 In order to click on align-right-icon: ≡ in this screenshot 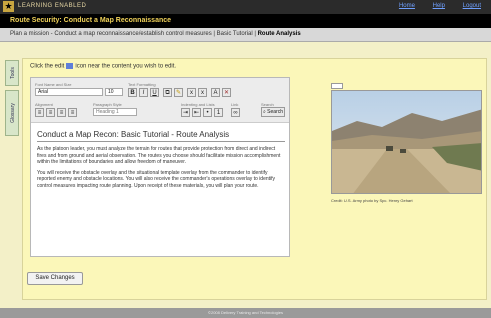, I will do `click(61, 112)`.